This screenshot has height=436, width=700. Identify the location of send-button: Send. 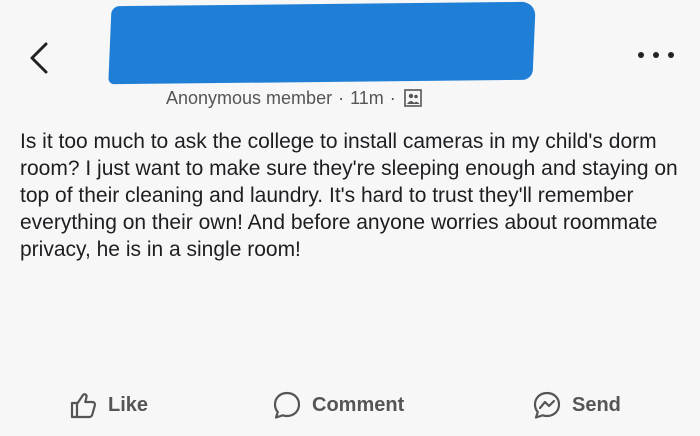
(576, 405).